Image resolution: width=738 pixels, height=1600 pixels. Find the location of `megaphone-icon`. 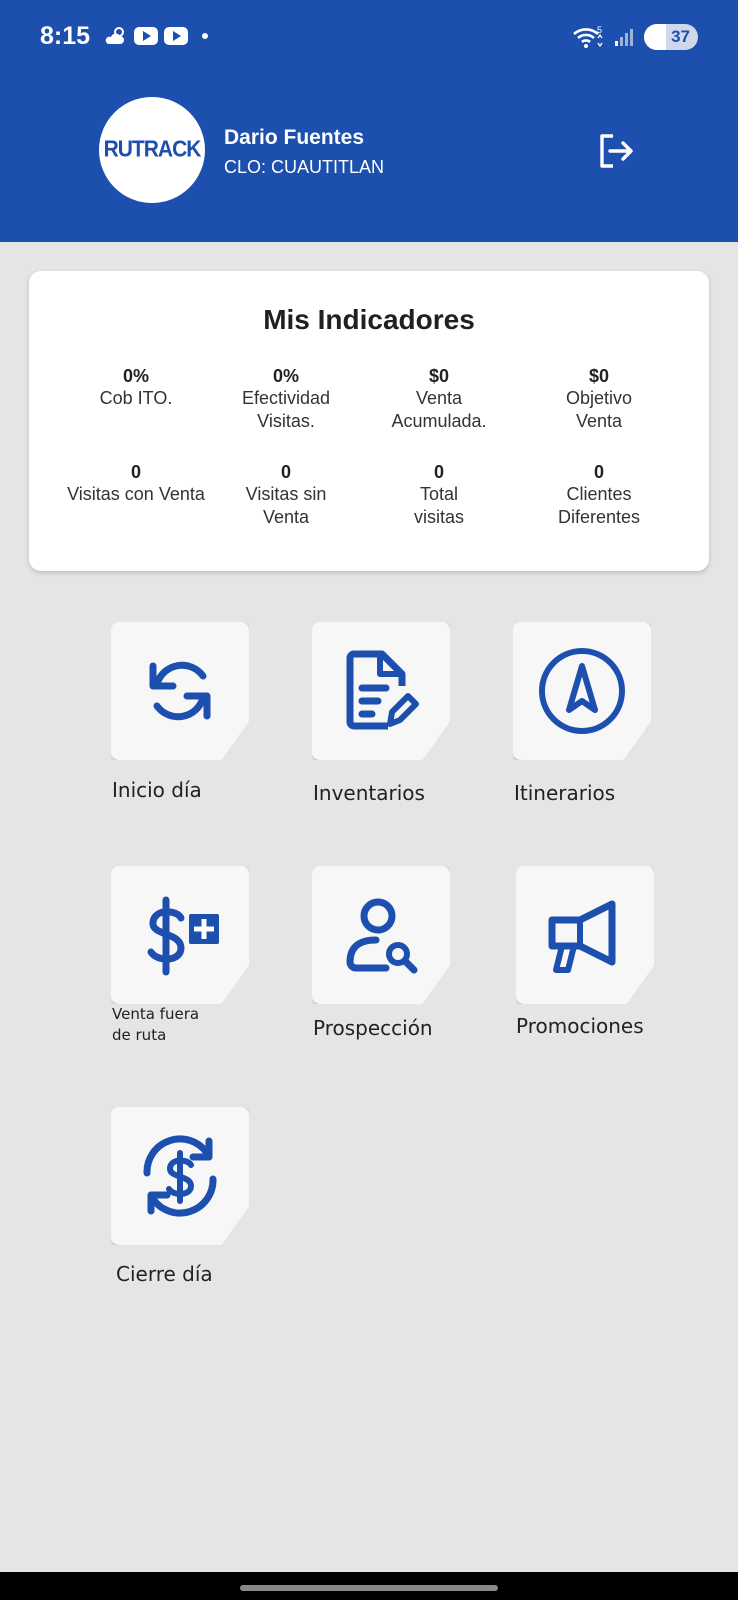

megaphone-icon is located at coordinates (582, 936).